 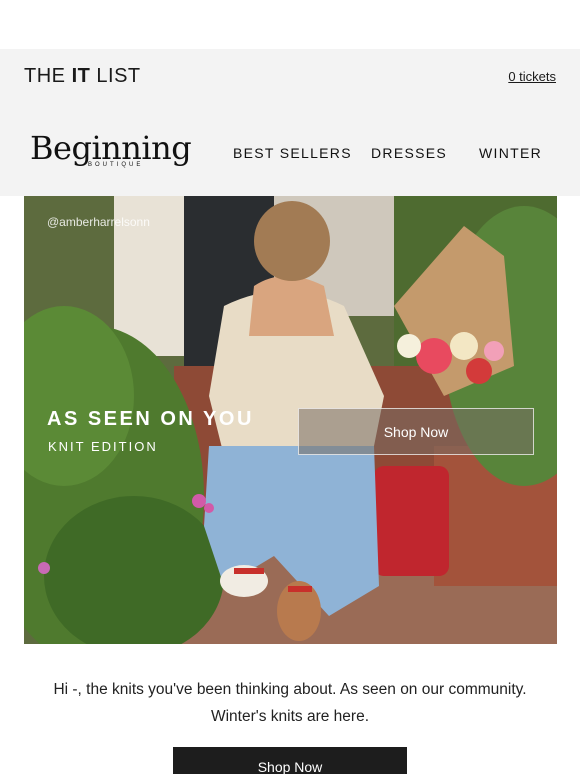 What do you see at coordinates (116, 165) in the screenshot?
I see `brand-sub: BOUTIQUE` at bounding box center [116, 165].